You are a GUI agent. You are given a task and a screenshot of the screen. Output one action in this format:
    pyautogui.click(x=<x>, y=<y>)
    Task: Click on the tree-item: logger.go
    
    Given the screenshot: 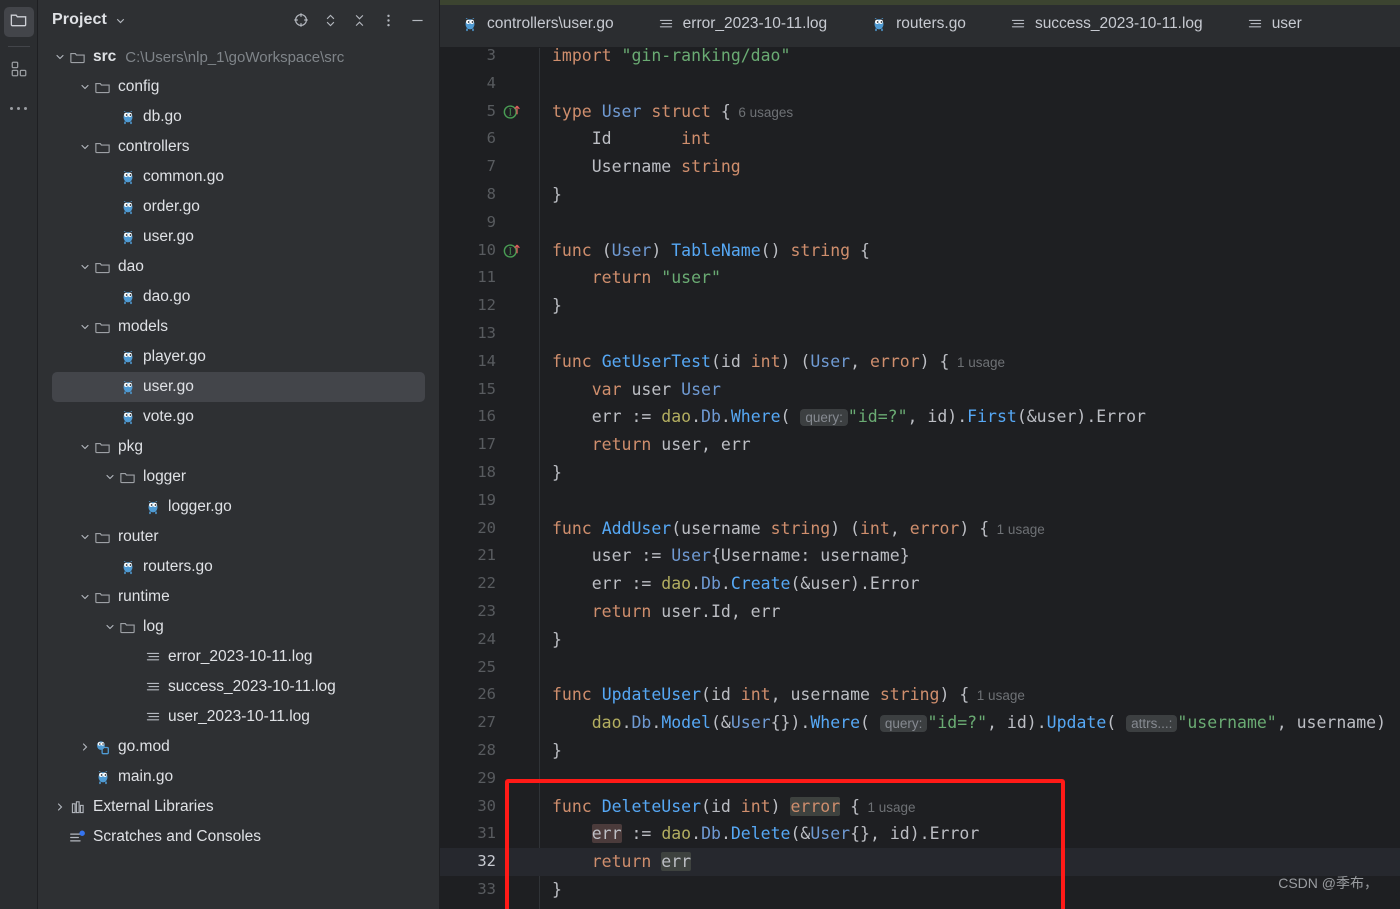 What is the action you would take?
    pyautogui.click(x=238, y=507)
    